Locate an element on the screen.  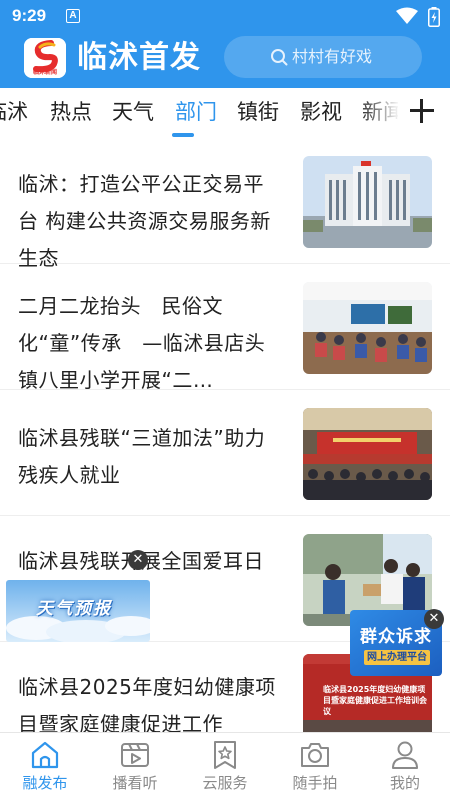
tabs-fade is located at coordinates (380, 114).